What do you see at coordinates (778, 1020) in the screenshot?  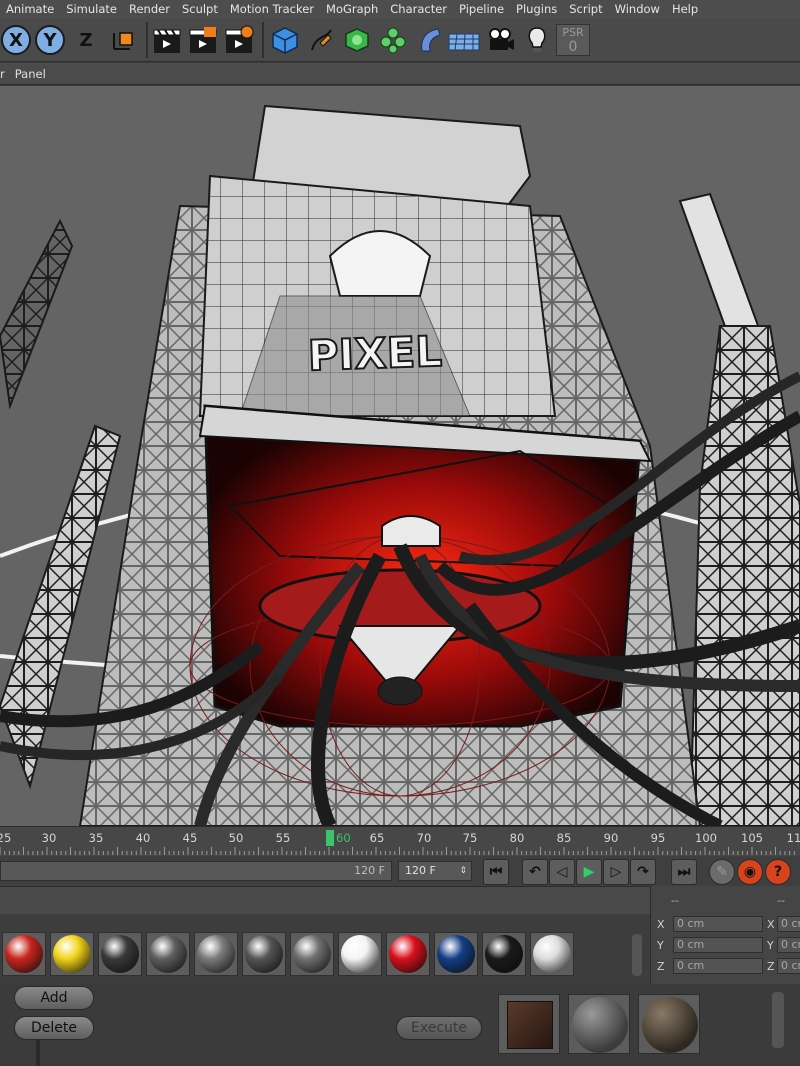 I see `preview-scrollbar` at bounding box center [778, 1020].